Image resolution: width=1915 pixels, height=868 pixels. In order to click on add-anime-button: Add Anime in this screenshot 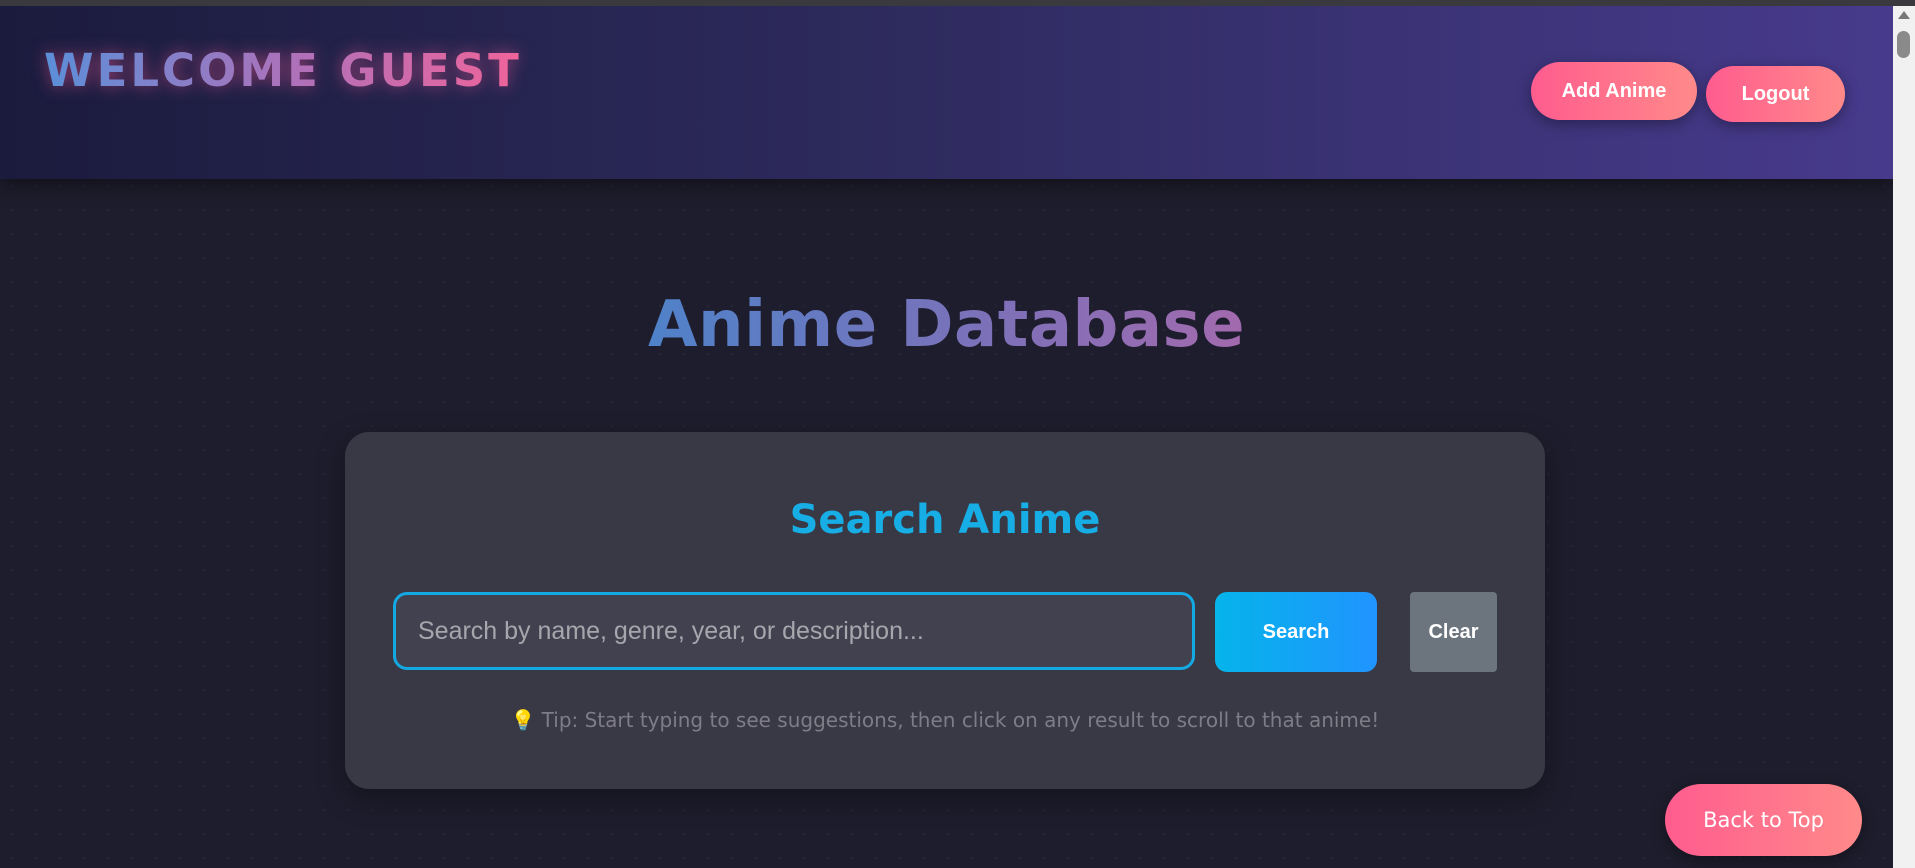, I will do `click(1614, 91)`.